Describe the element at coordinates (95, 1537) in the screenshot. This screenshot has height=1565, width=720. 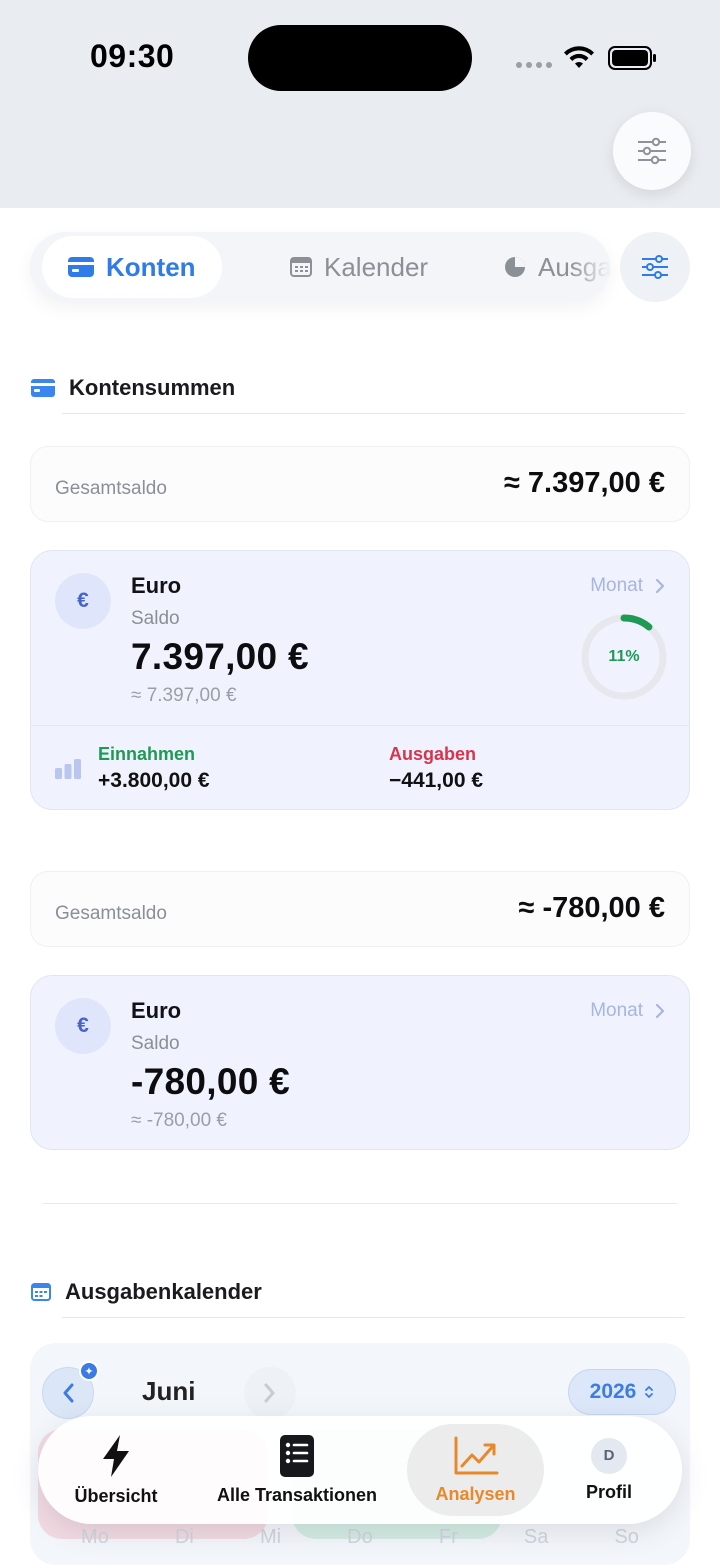
I see `weekday-label: Mo` at that location.